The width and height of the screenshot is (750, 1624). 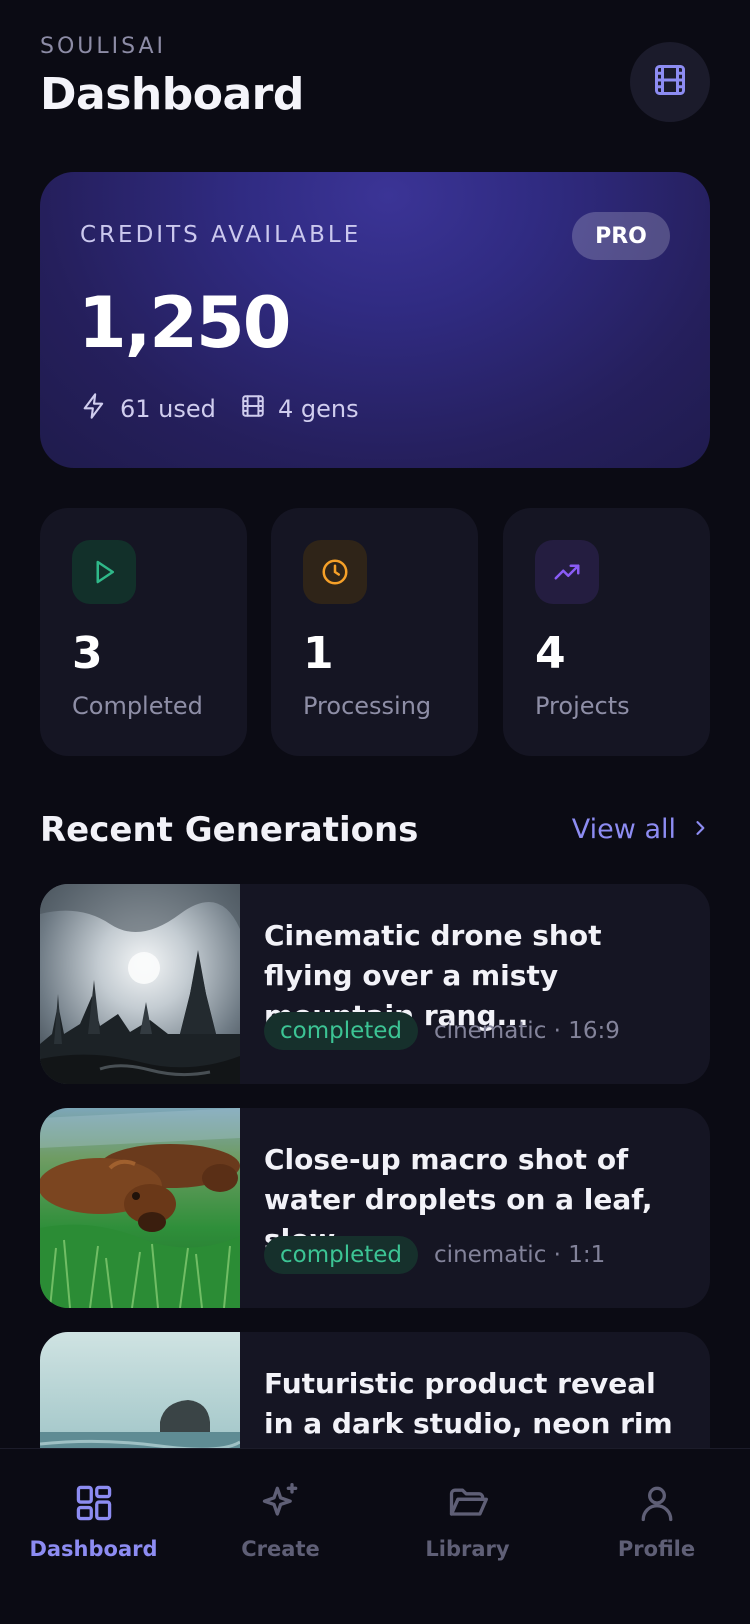 I want to click on view-all-link: View all, so click(x=641, y=829).